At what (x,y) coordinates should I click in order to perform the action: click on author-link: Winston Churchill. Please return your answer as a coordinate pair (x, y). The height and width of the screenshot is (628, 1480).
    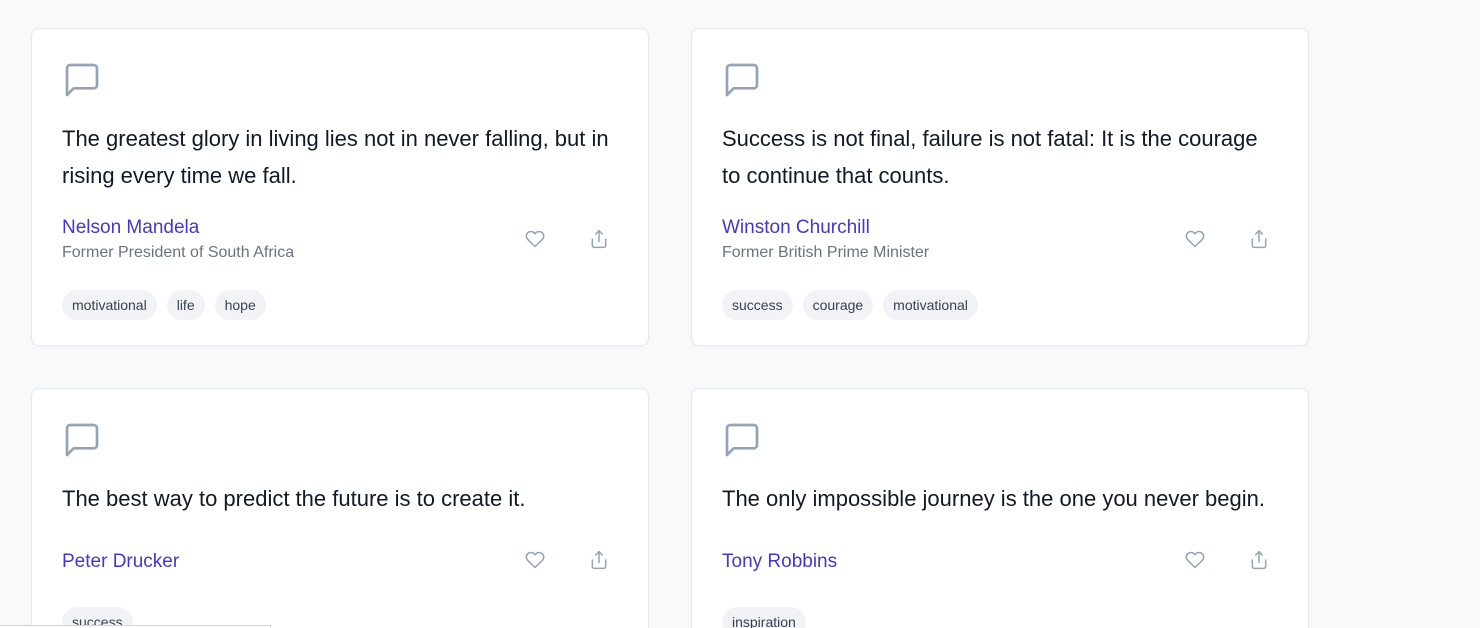
    Looking at the image, I should click on (872, 228).